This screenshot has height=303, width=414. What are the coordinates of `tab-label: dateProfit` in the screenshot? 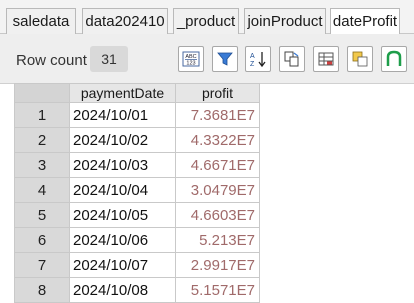 It's located at (365, 21).